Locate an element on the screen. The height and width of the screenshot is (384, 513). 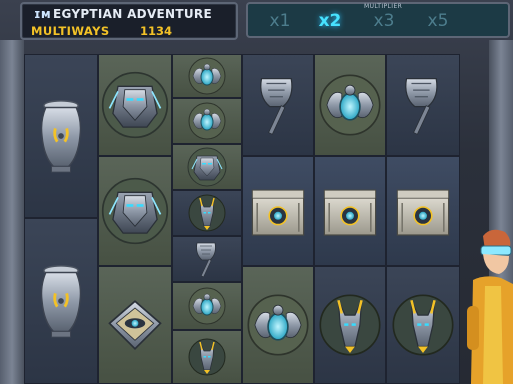
logo-mark: ɪᴍ is located at coordinates (42, 14).